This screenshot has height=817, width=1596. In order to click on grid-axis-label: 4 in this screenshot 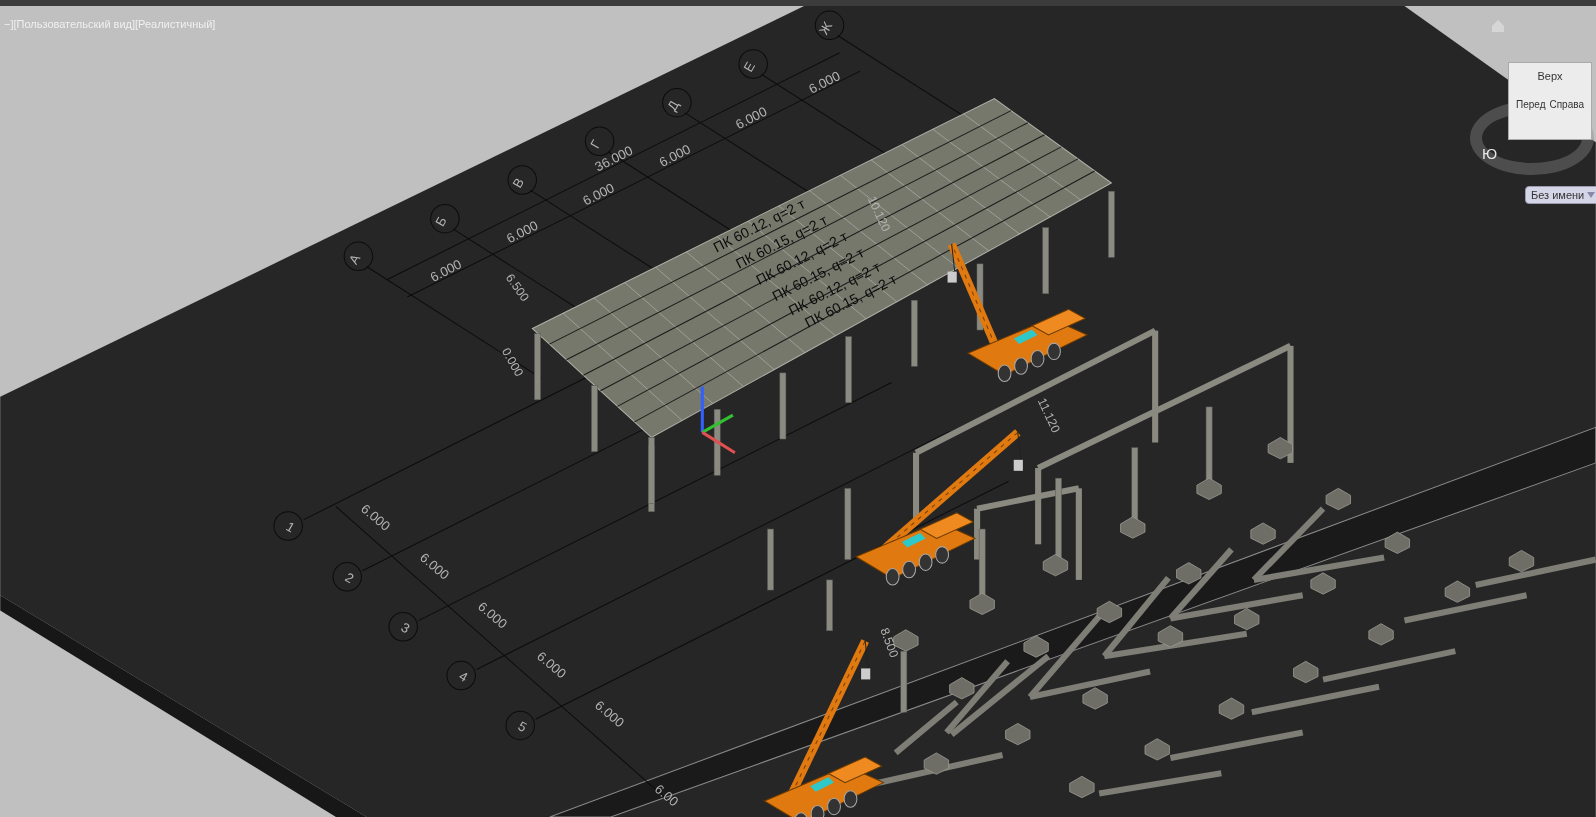, I will do `click(463, 677)`.